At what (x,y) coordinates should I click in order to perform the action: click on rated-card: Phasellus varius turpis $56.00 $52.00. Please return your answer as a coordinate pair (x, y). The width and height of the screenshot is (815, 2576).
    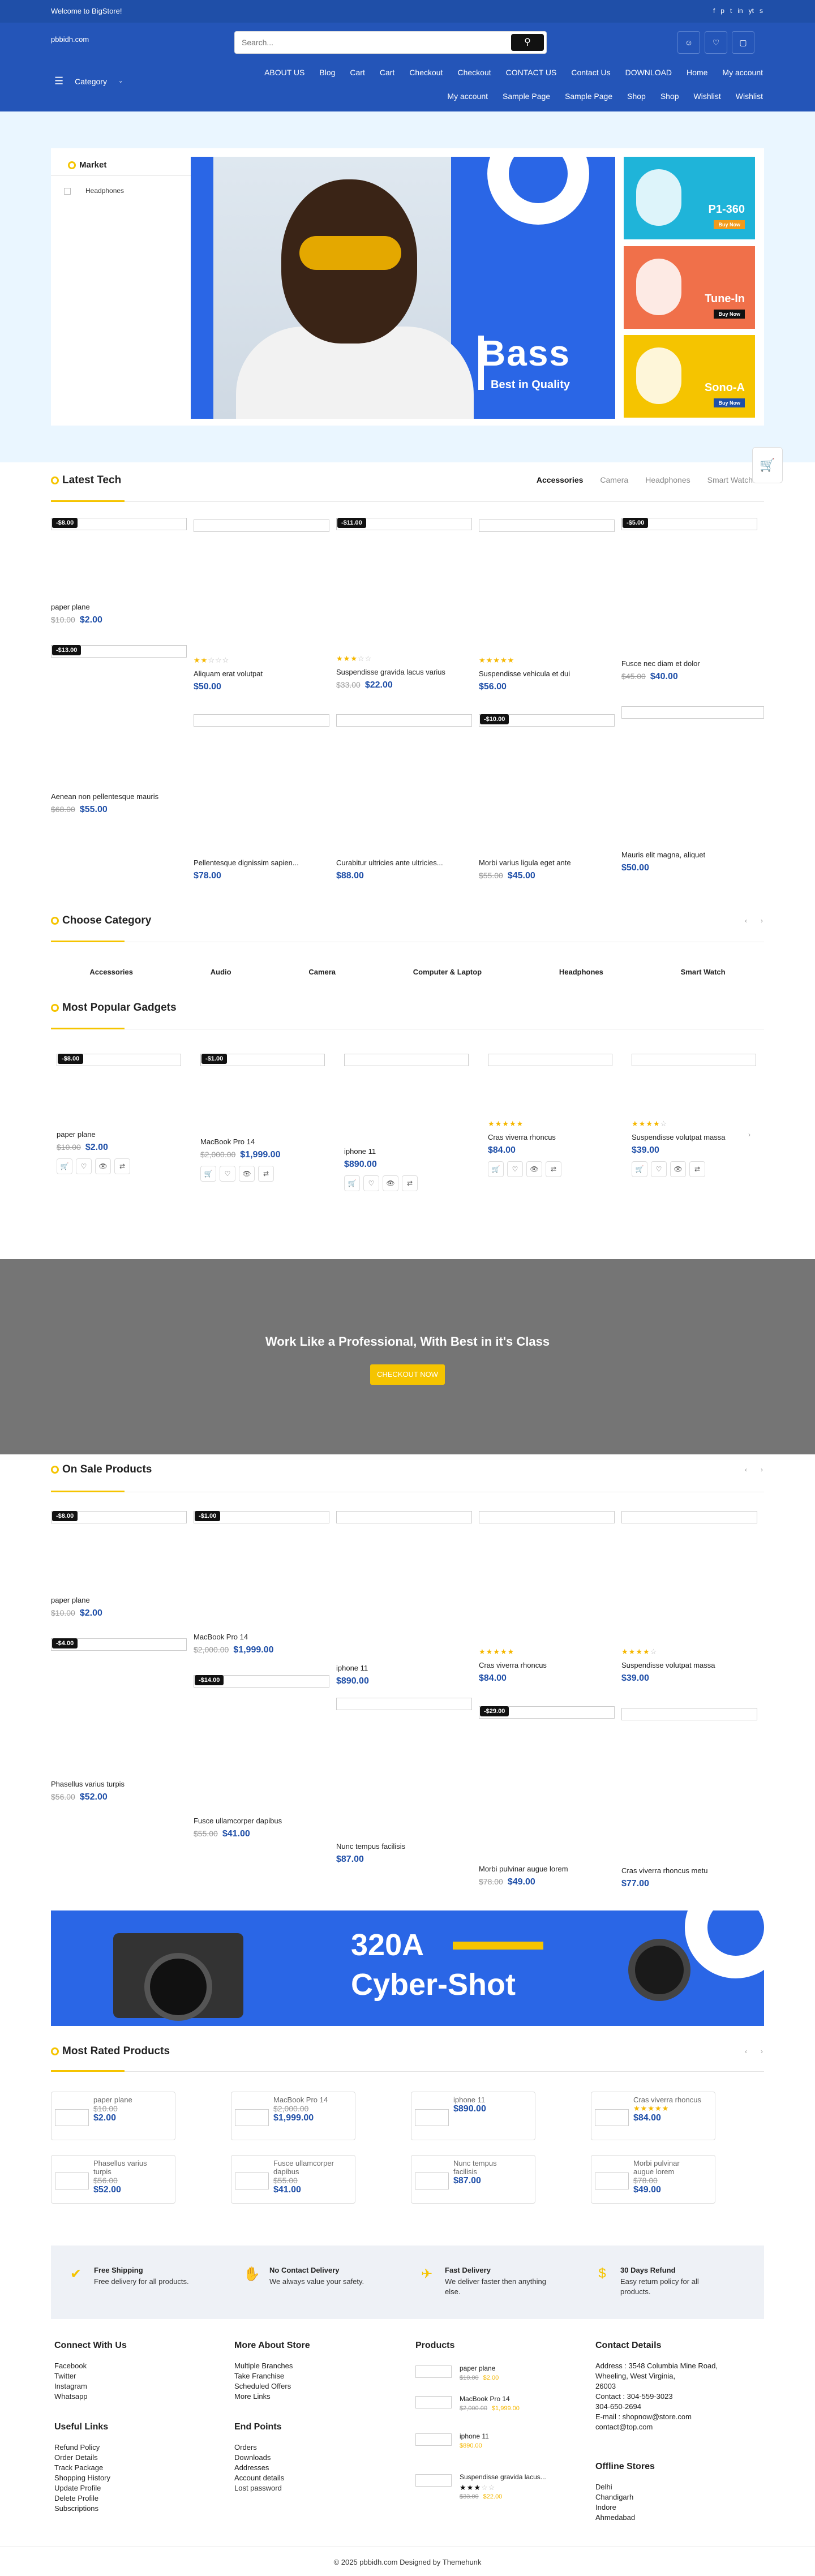
    Looking at the image, I should click on (113, 2179).